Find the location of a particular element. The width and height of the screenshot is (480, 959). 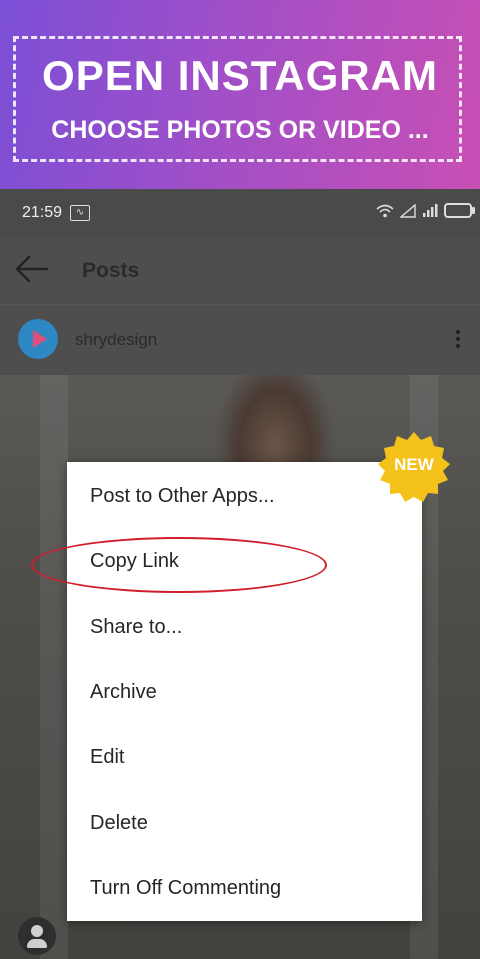

signal-icon is located at coordinates (430, 210).